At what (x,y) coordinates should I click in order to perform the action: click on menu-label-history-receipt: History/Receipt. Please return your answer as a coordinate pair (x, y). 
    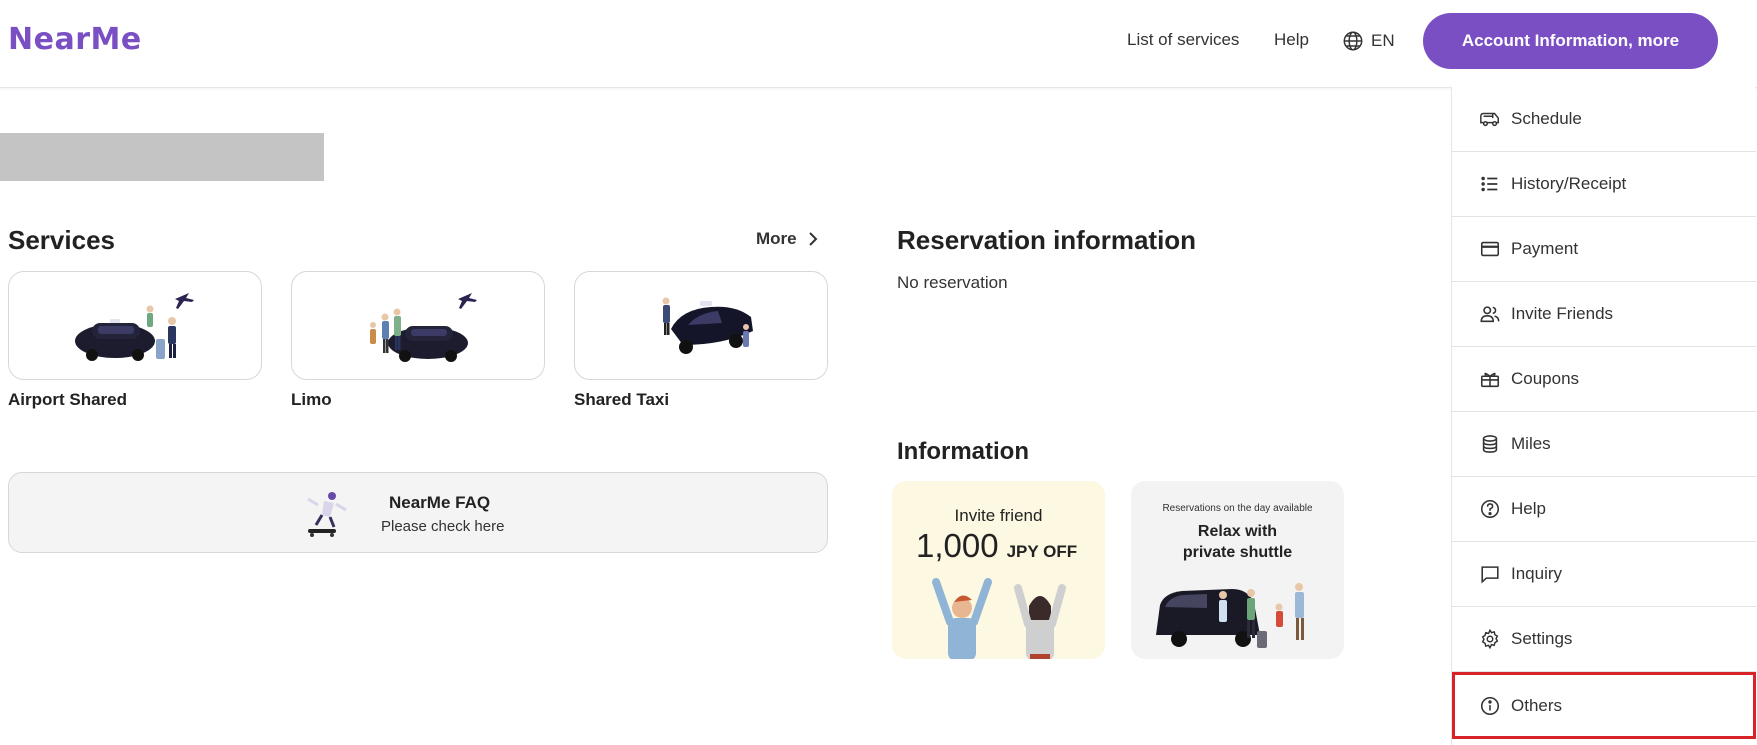
    Looking at the image, I should click on (1569, 183).